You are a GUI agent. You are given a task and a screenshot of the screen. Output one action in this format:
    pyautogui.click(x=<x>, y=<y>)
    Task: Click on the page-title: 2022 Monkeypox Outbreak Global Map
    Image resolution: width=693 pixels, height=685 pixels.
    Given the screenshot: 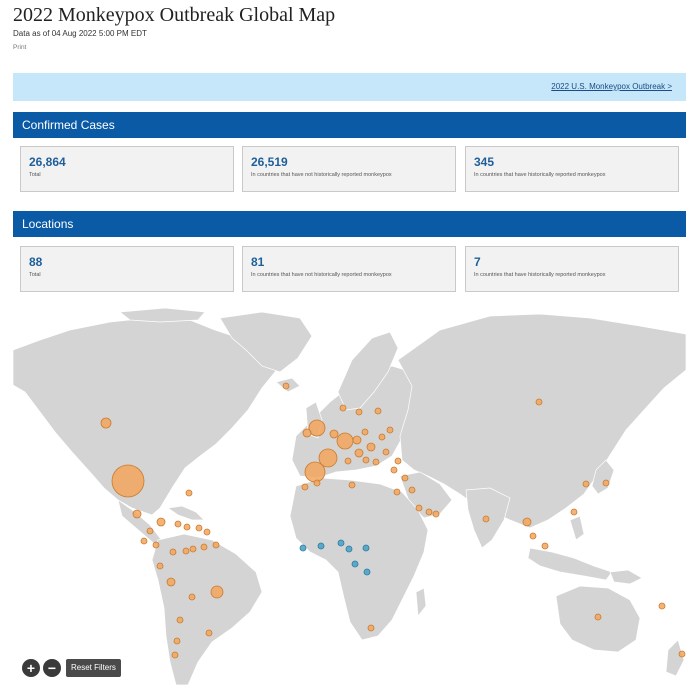 What is the action you would take?
    pyautogui.click(x=174, y=15)
    